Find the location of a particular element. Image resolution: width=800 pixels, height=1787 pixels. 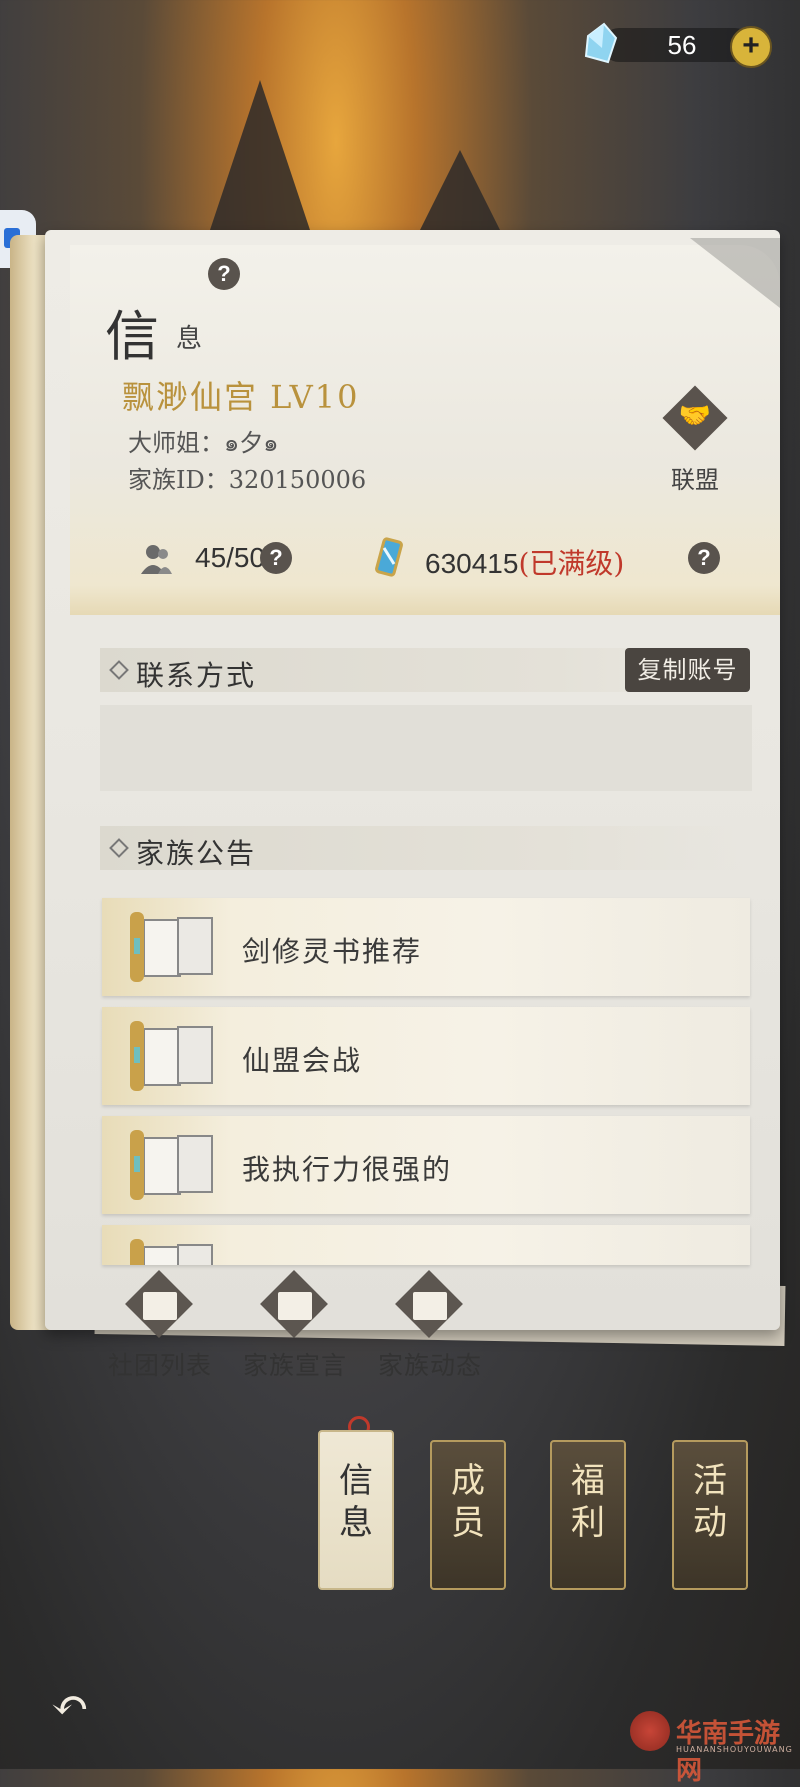

watermark-subtext: HUANANSHOUYOUWANG is located at coordinates (734, 1749).